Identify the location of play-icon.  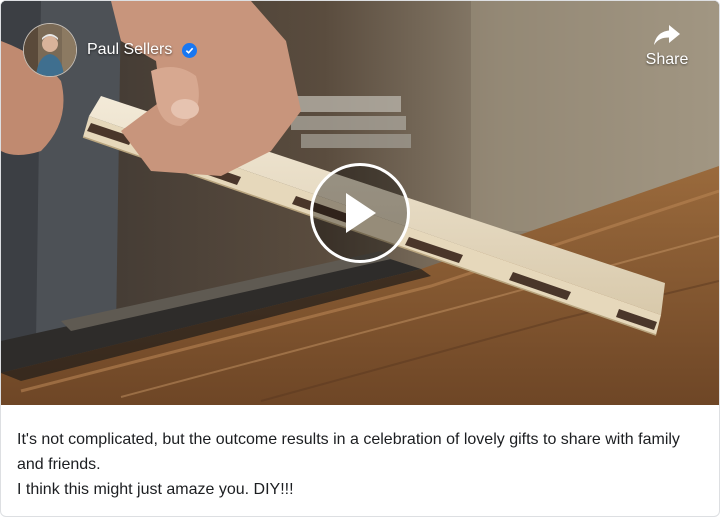
(361, 213).